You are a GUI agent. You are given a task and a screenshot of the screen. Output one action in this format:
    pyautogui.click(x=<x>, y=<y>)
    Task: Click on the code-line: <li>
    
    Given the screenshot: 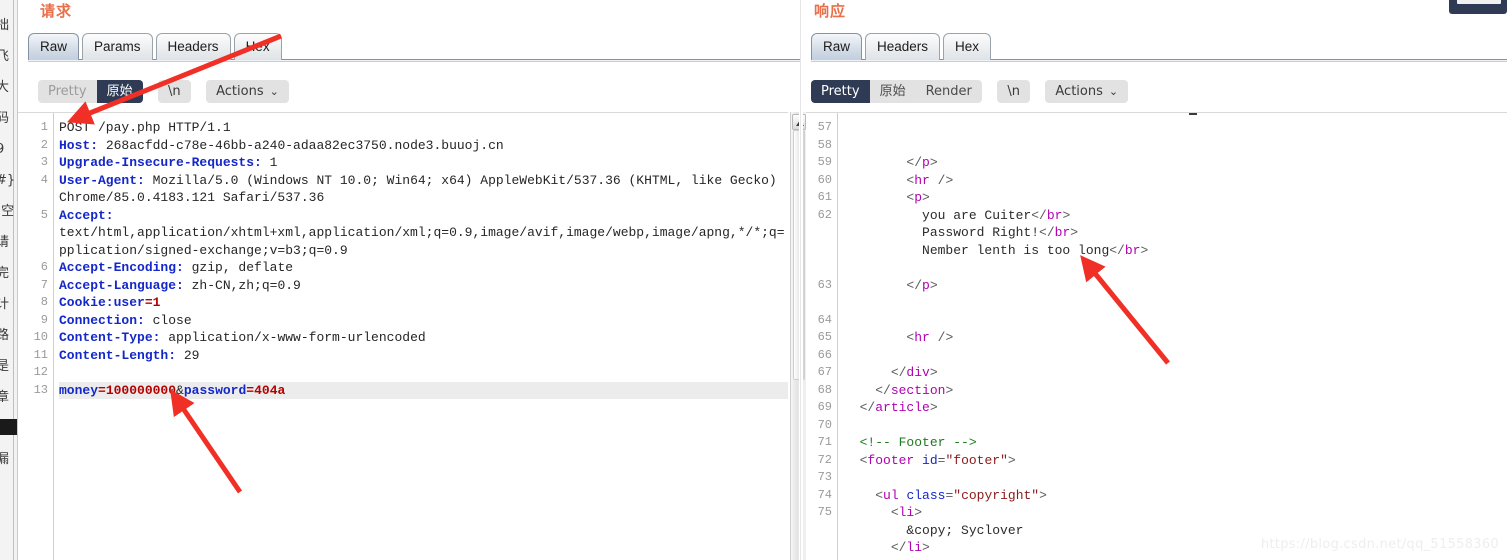 What is the action you would take?
    pyautogui.click(x=1175, y=513)
    